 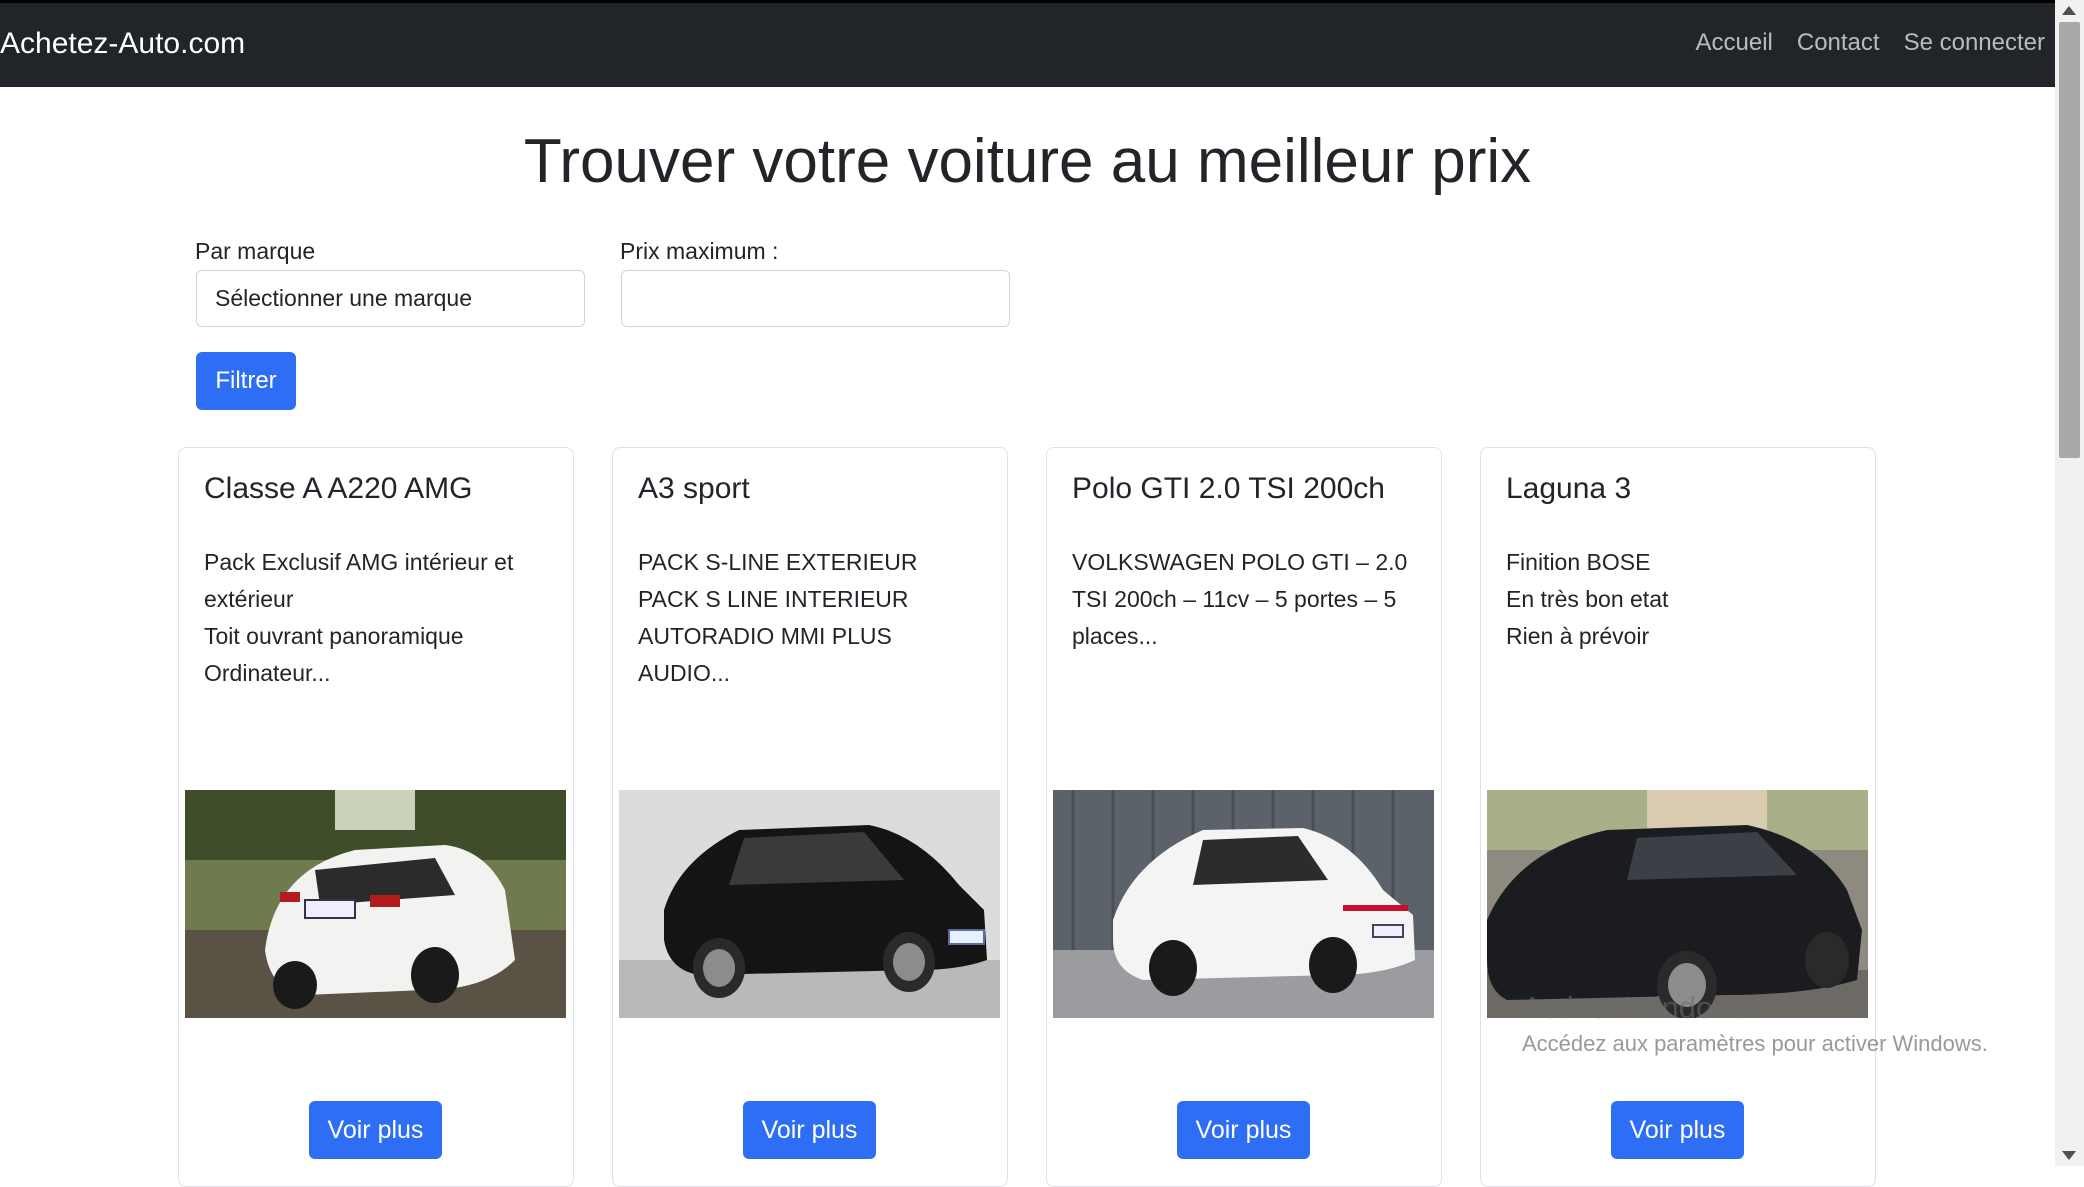 I want to click on car-photo-mercedes, so click(x=375, y=904).